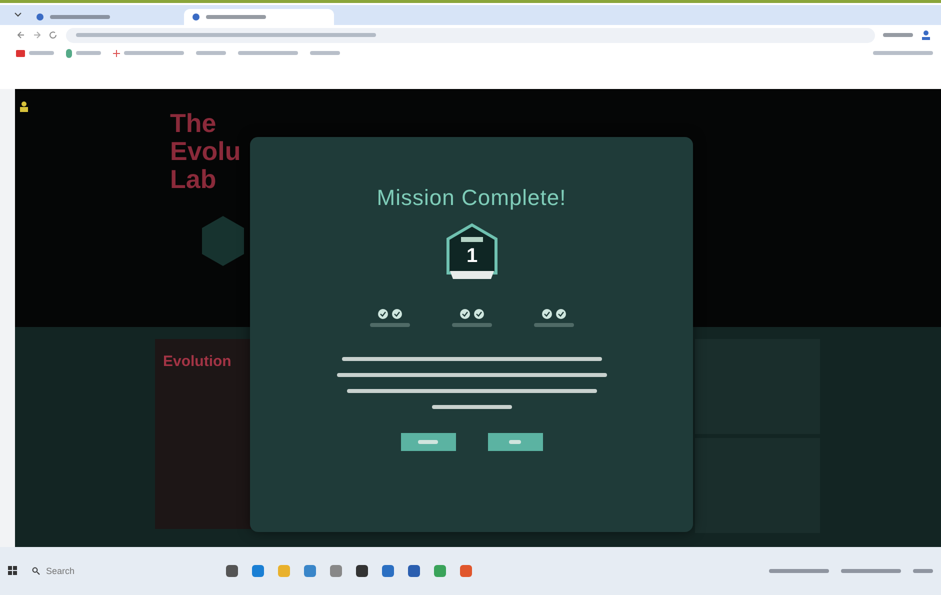  What do you see at coordinates (36, 571) in the screenshot?
I see `search-icon` at bounding box center [36, 571].